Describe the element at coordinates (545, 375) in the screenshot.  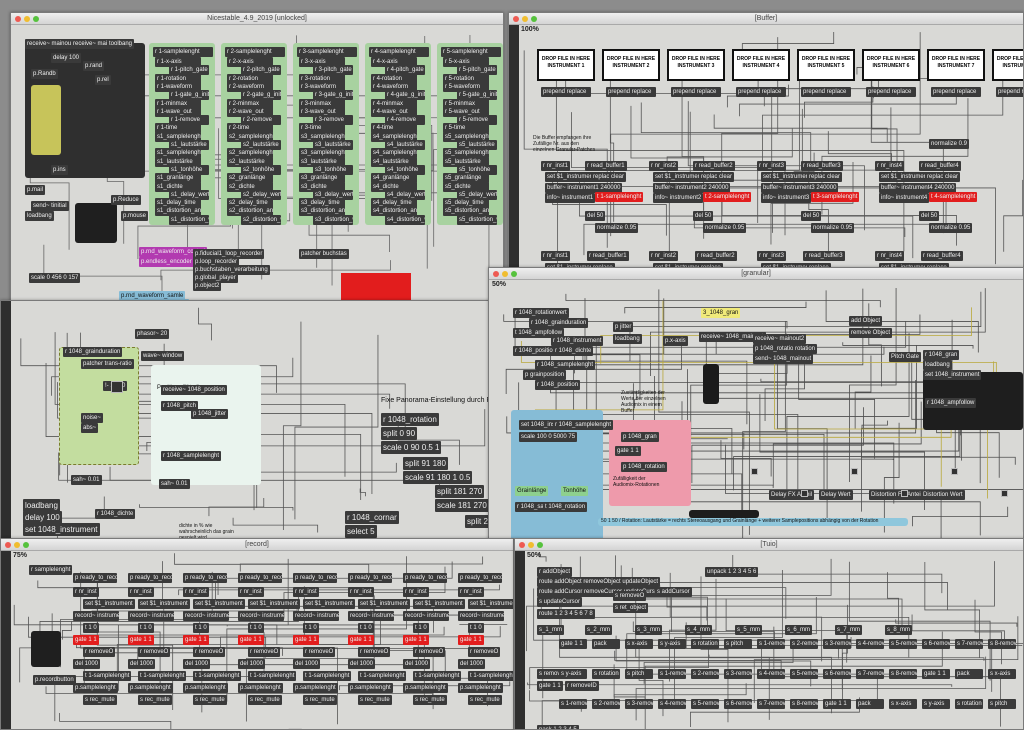
I see `patch-object: p grainposition` at that location.